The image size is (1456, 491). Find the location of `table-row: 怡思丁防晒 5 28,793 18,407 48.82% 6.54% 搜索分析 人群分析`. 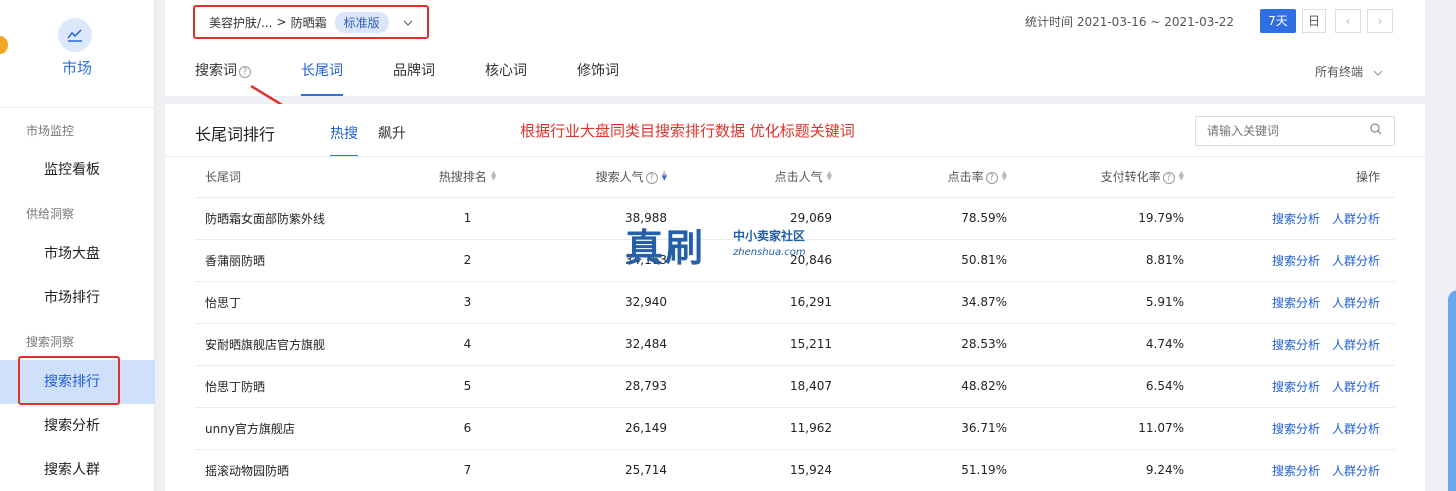

table-row: 怡思丁防晒 5 28,793 18,407 48.82% 6.54% 搜索分析 人群分析 is located at coordinates (795, 386).